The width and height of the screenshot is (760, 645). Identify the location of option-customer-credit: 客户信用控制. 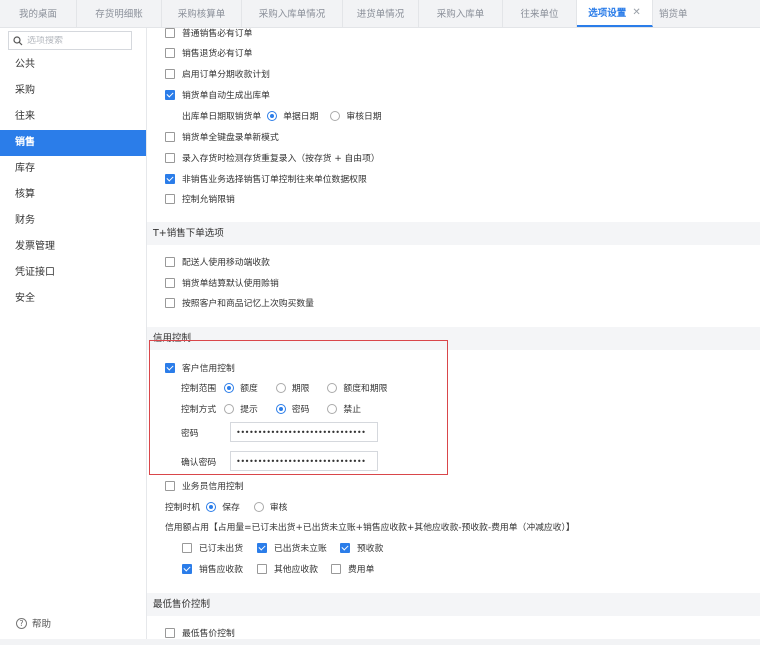
(200, 367).